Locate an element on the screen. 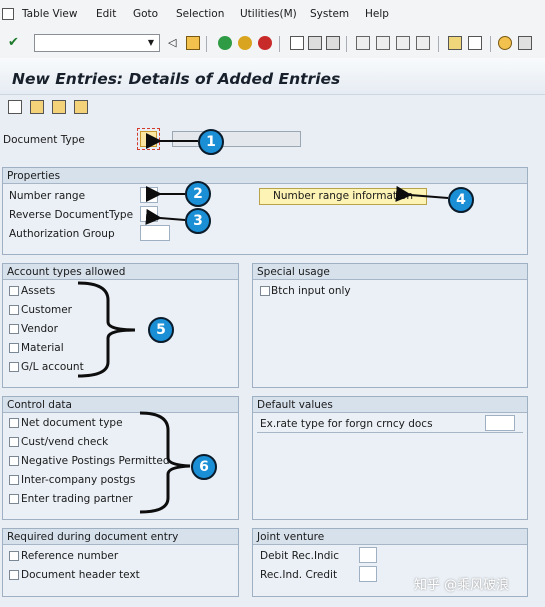 The height and width of the screenshot is (607, 545). callout-3-badge: 3 is located at coordinates (198, 221).